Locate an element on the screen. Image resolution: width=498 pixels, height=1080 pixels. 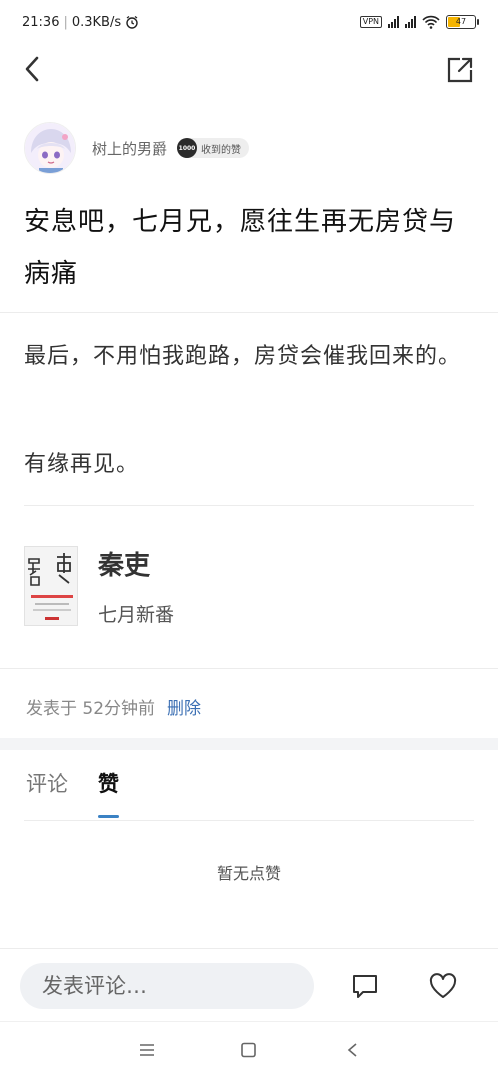
heart-icon is located at coordinates (443, 985).